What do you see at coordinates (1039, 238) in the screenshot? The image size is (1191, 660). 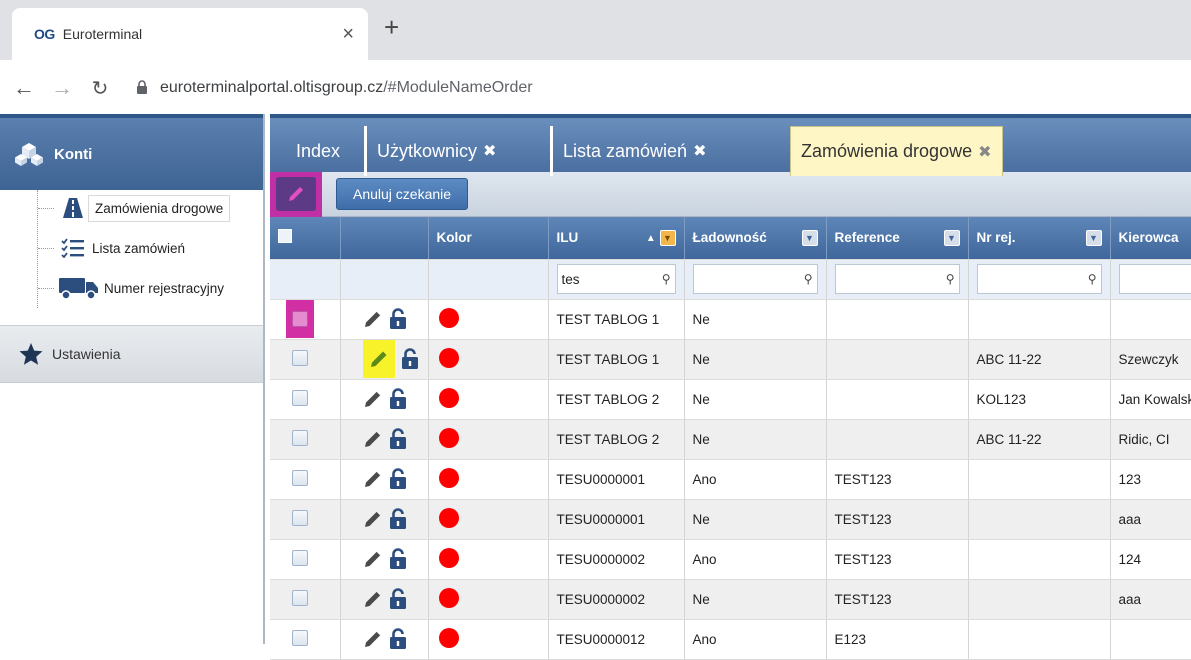 I see `header-nrrej: Nr rej.▼` at bounding box center [1039, 238].